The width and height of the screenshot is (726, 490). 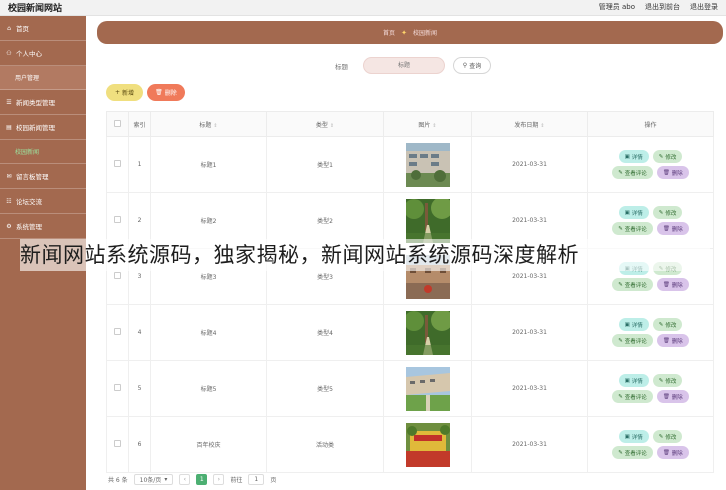 What do you see at coordinates (410, 32) in the screenshot?
I see `breadcrumb: 首页 ✦ 校园新闻` at bounding box center [410, 32].